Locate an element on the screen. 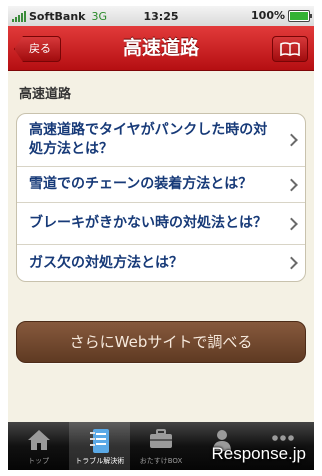  list-item: 雪道でのチェーンの装着方法とは？ is located at coordinates (161, 185).